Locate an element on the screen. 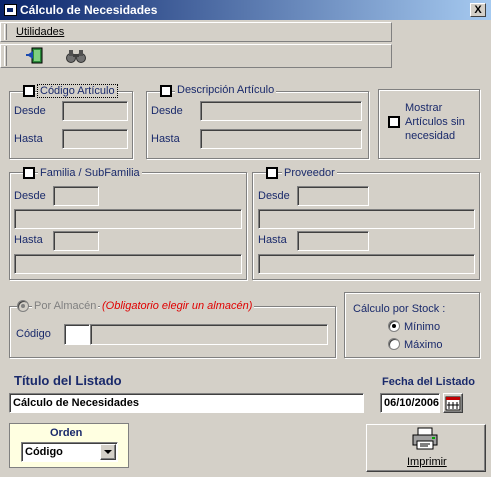 The width and height of the screenshot is (491, 477). exit-door-icon is located at coordinates (36, 56).